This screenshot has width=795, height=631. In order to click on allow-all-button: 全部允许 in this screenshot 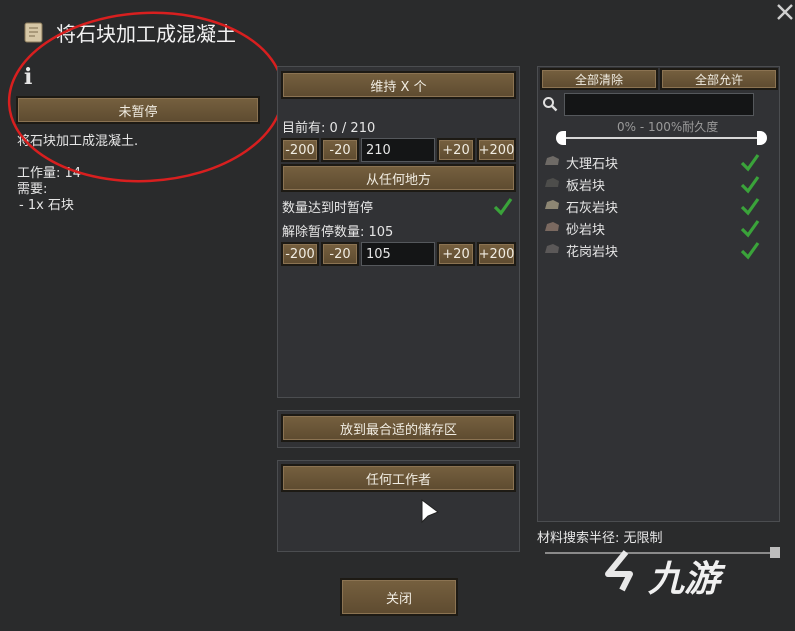, I will do `click(719, 79)`.